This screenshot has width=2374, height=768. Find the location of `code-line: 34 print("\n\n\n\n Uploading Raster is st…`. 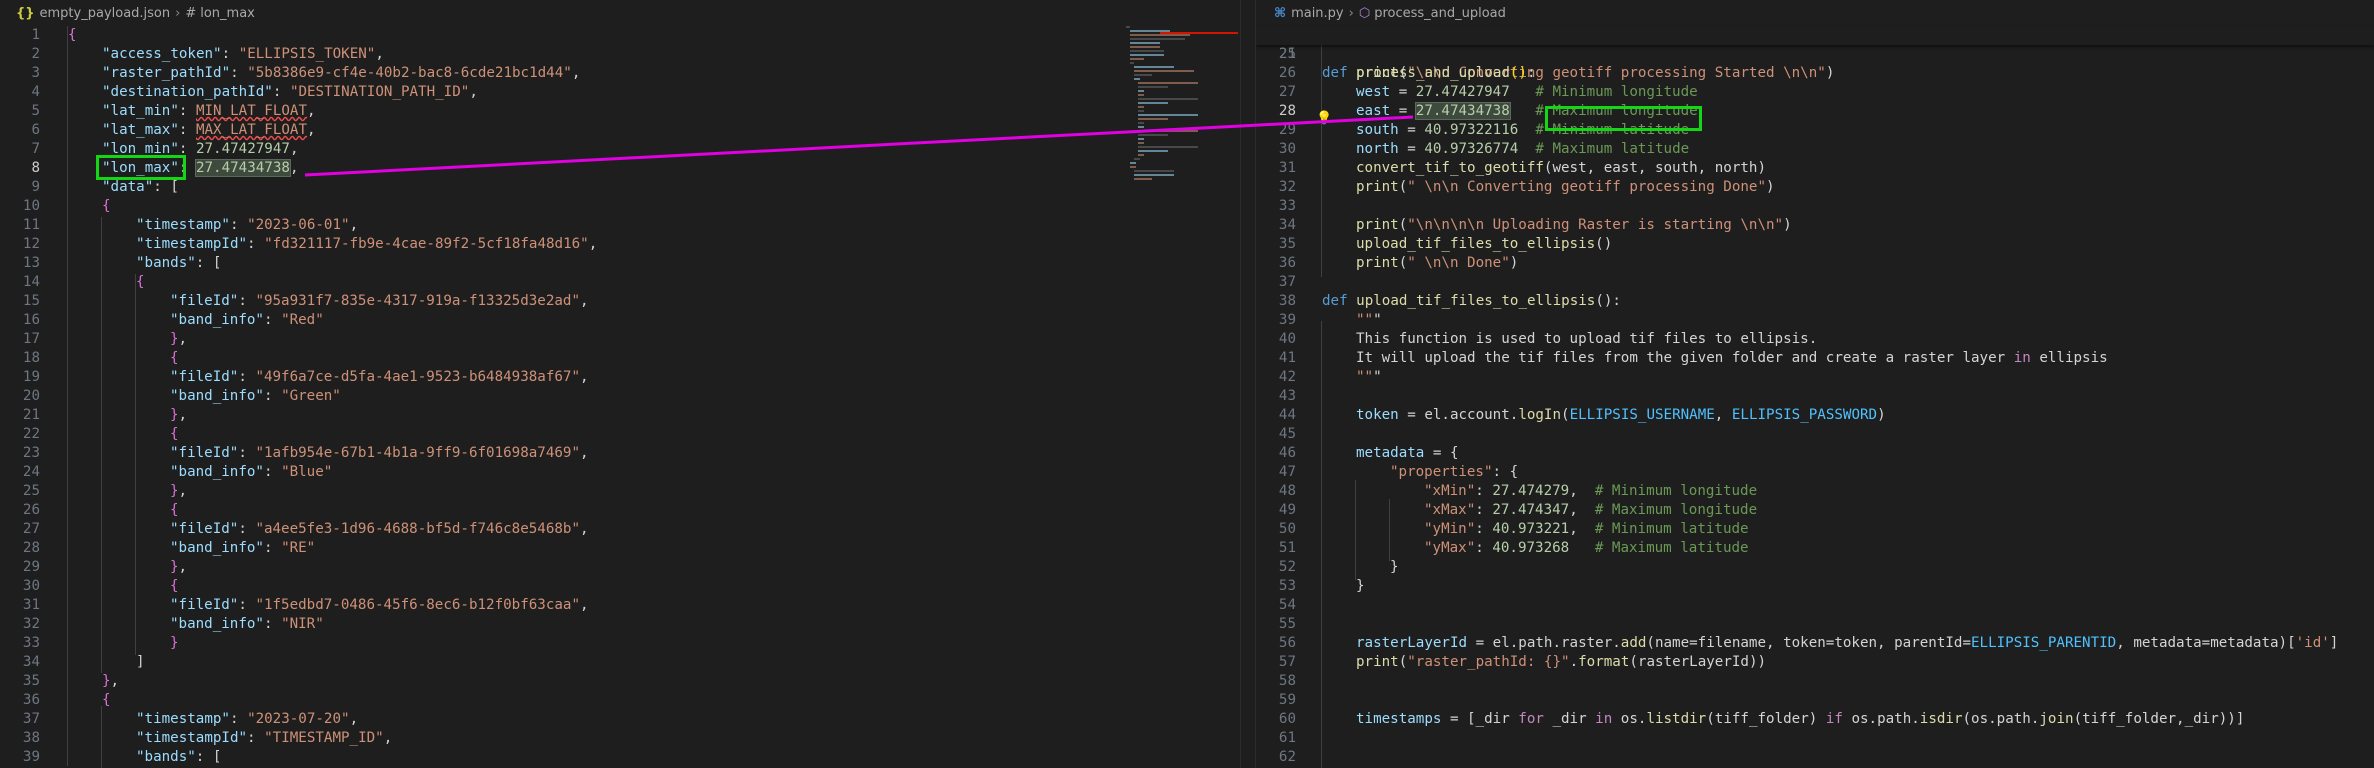

code-line: 34 print("\n\n\n\n Uploading Raster is st… is located at coordinates (1815, 225).